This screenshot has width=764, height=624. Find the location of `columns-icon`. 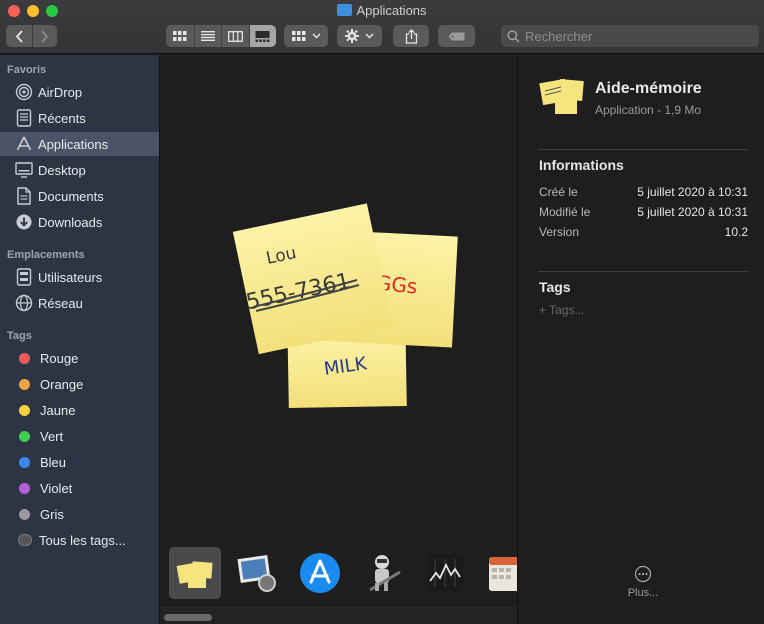

columns-icon is located at coordinates (235, 36).